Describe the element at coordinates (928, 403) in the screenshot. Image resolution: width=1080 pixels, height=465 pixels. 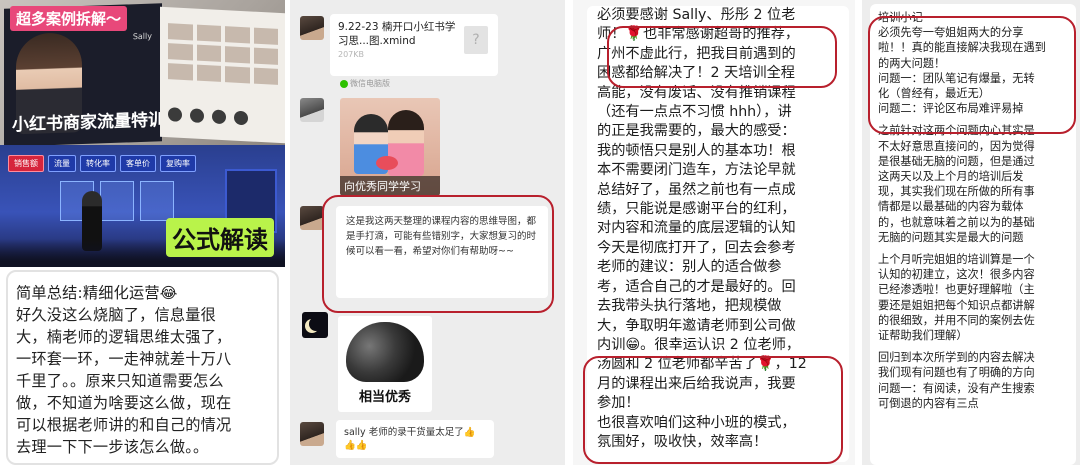
I see `notes-line: 可倒退的内容有三点` at that location.